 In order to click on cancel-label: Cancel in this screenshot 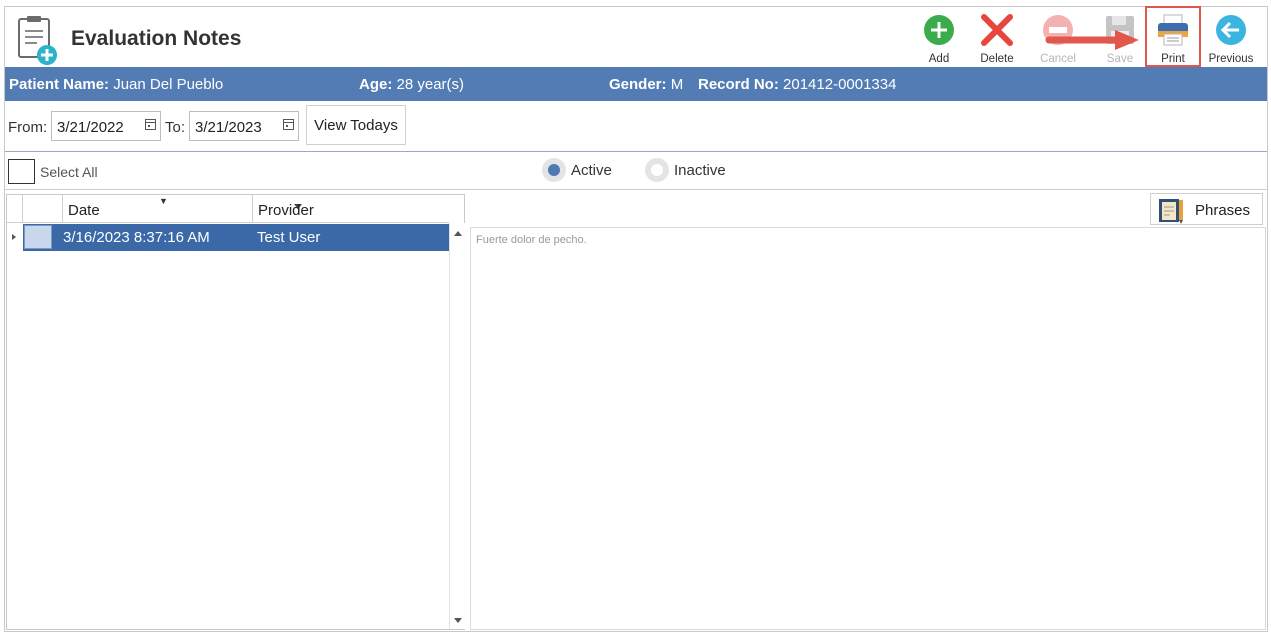, I will do `click(1058, 59)`.